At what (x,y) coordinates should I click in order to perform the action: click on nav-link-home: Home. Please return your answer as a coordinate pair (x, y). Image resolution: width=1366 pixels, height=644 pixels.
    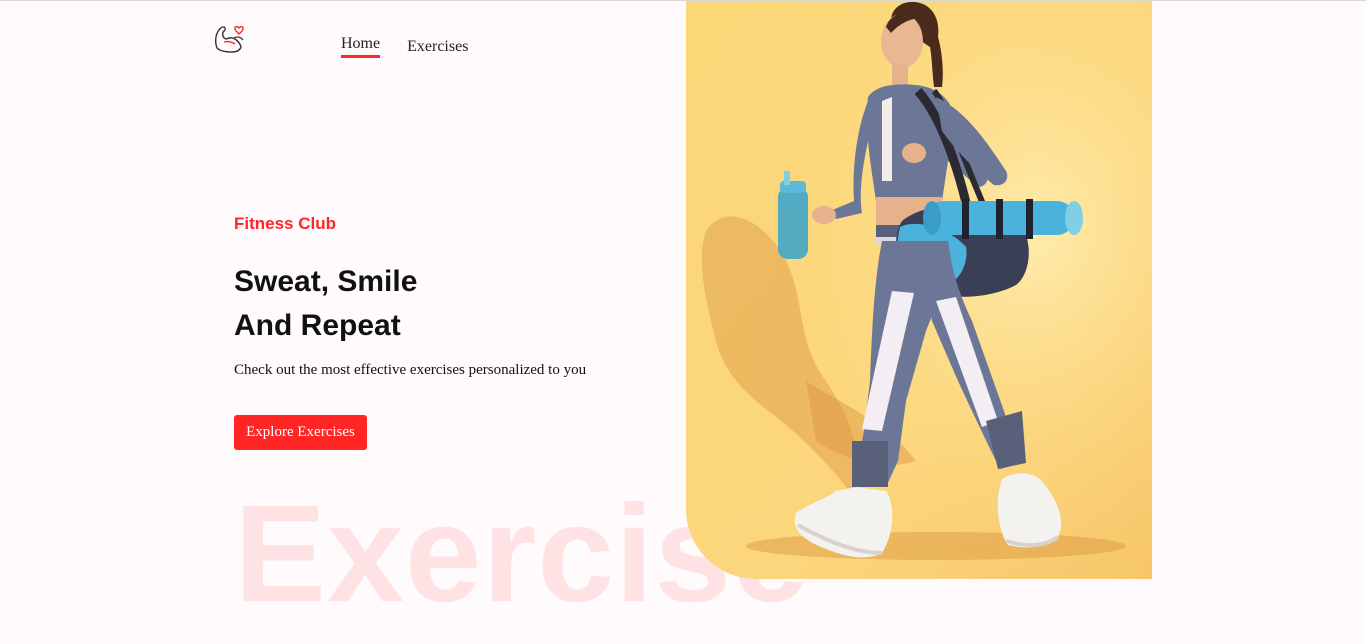
    Looking at the image, I should click on (361, 46).